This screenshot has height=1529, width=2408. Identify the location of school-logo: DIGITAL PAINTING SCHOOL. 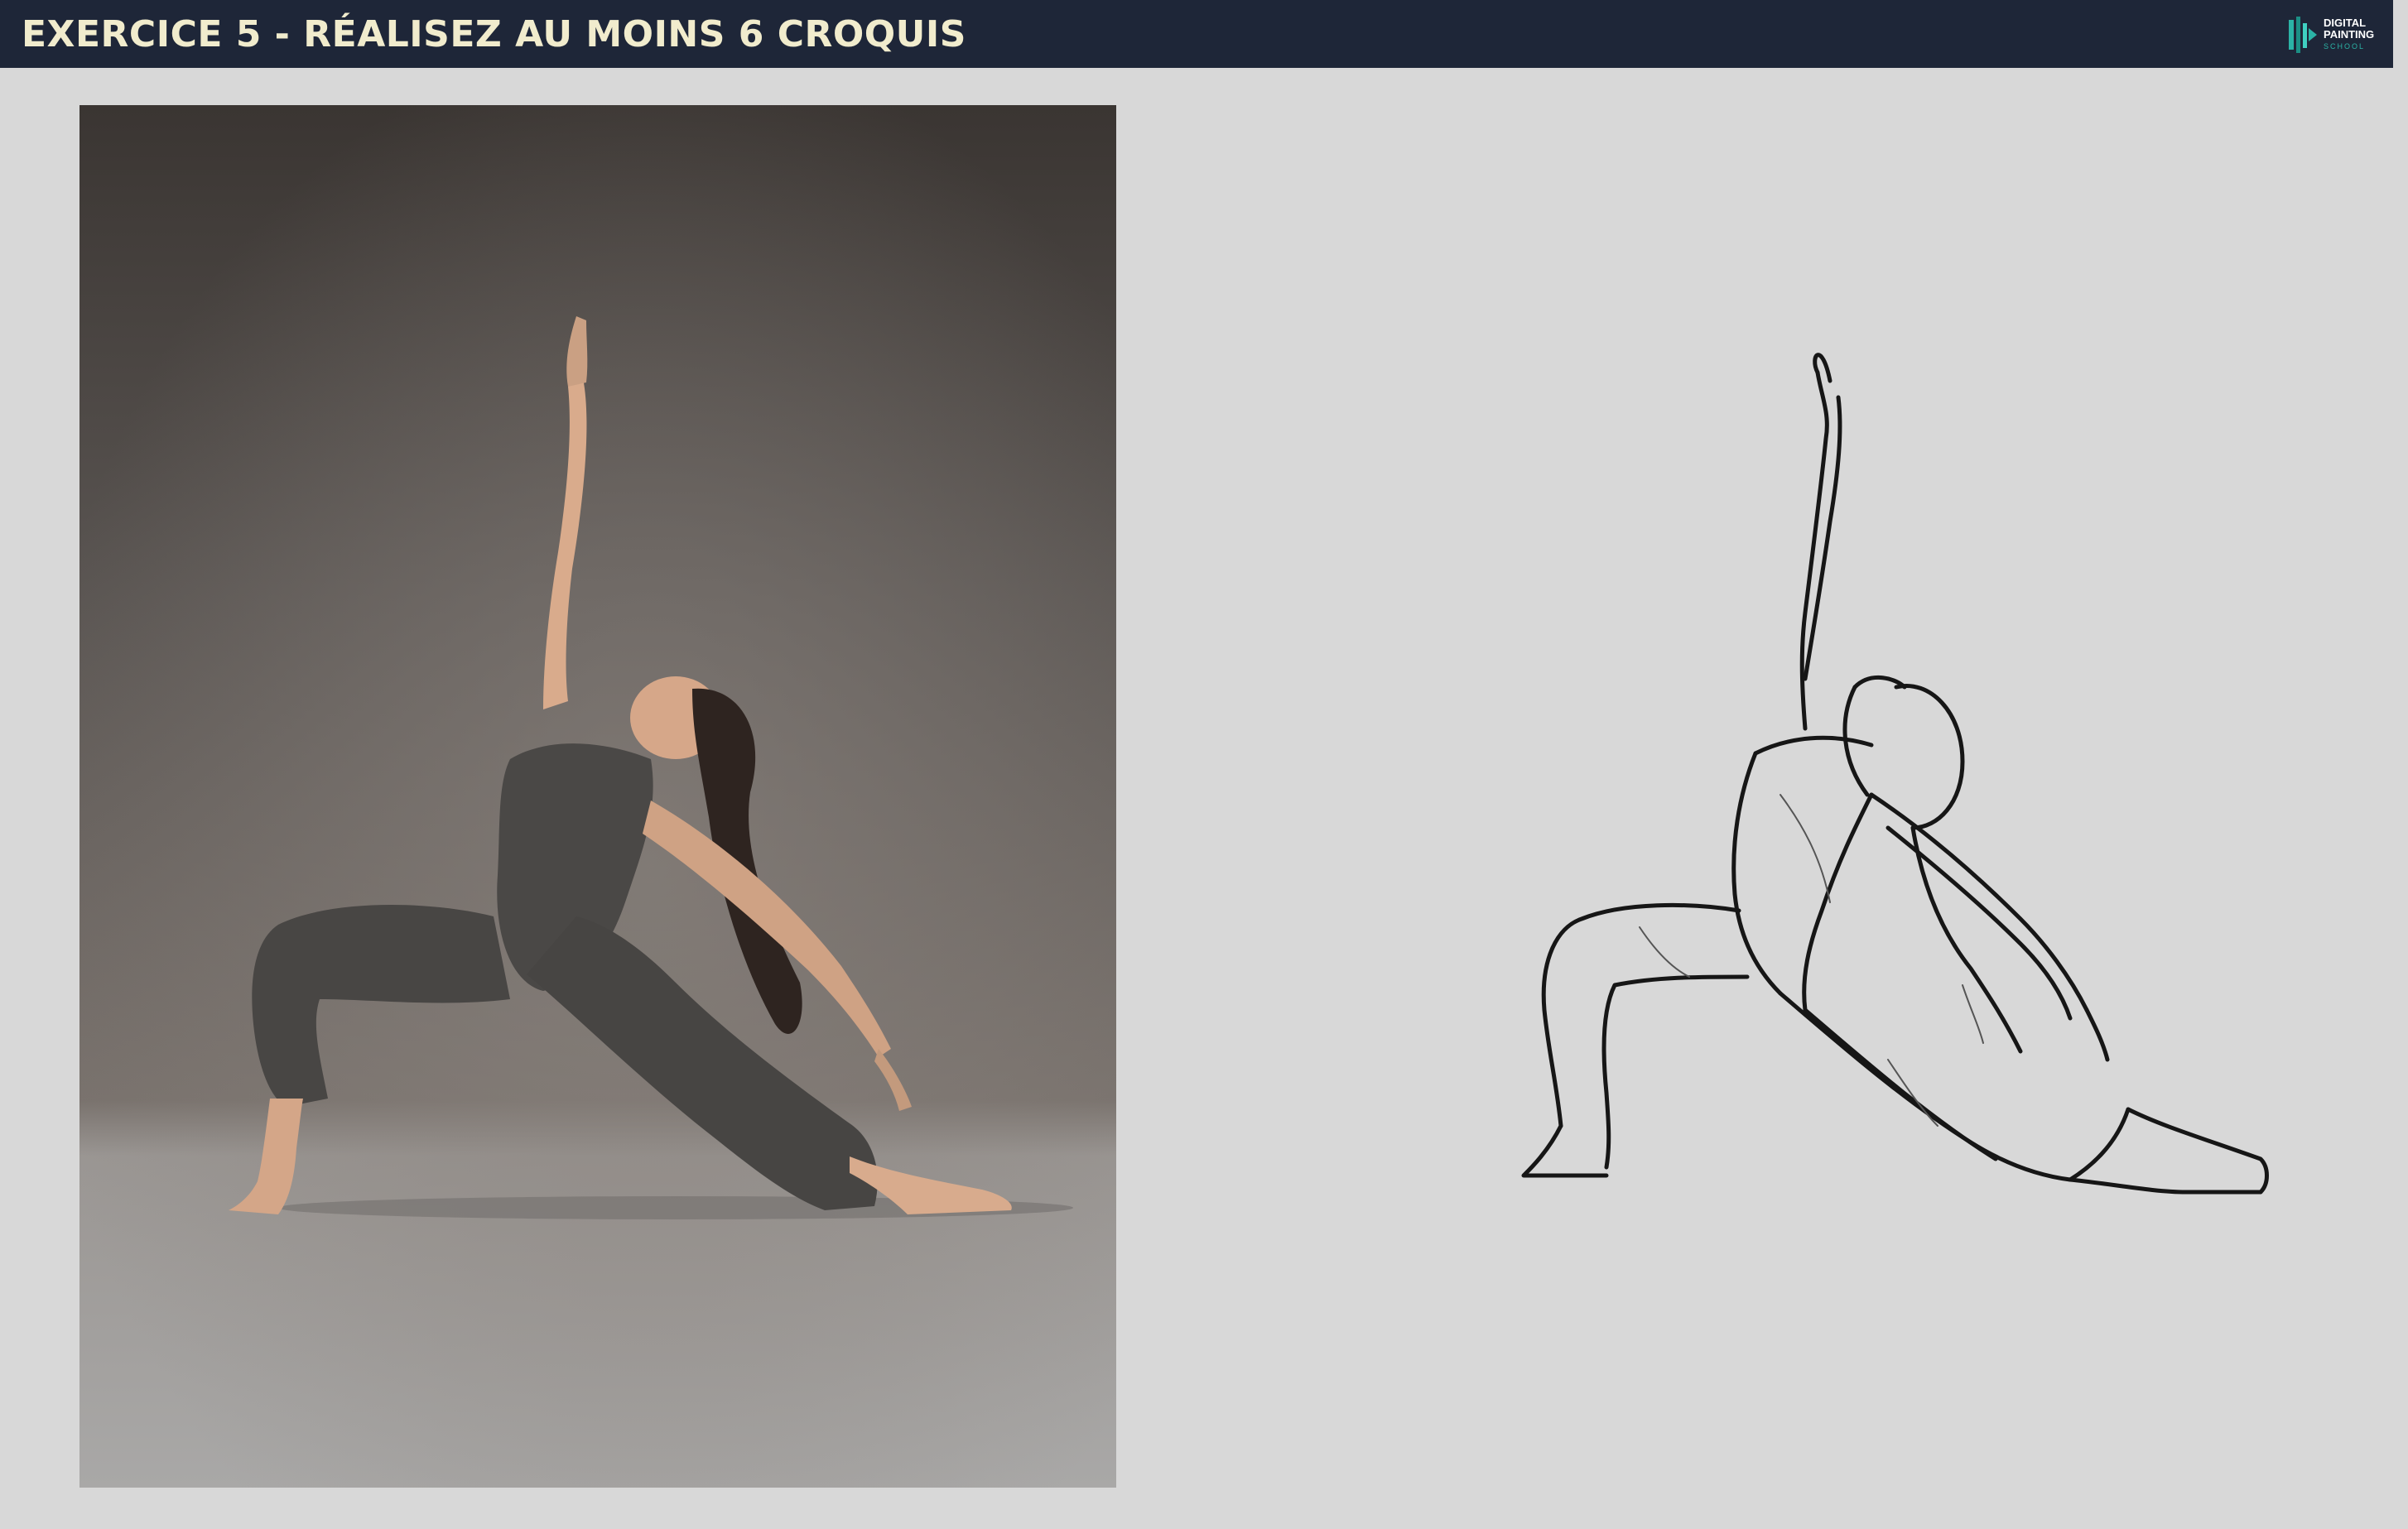
(2335, 34).